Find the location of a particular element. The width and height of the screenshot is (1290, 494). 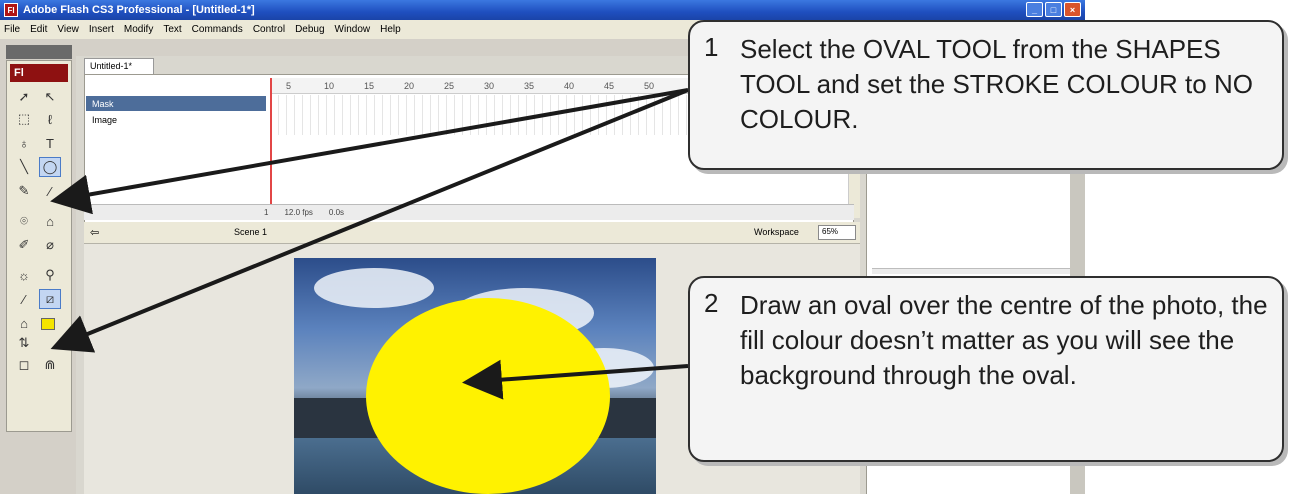

selection-tool-icon: ➚ is located at coordinates (24, 97).